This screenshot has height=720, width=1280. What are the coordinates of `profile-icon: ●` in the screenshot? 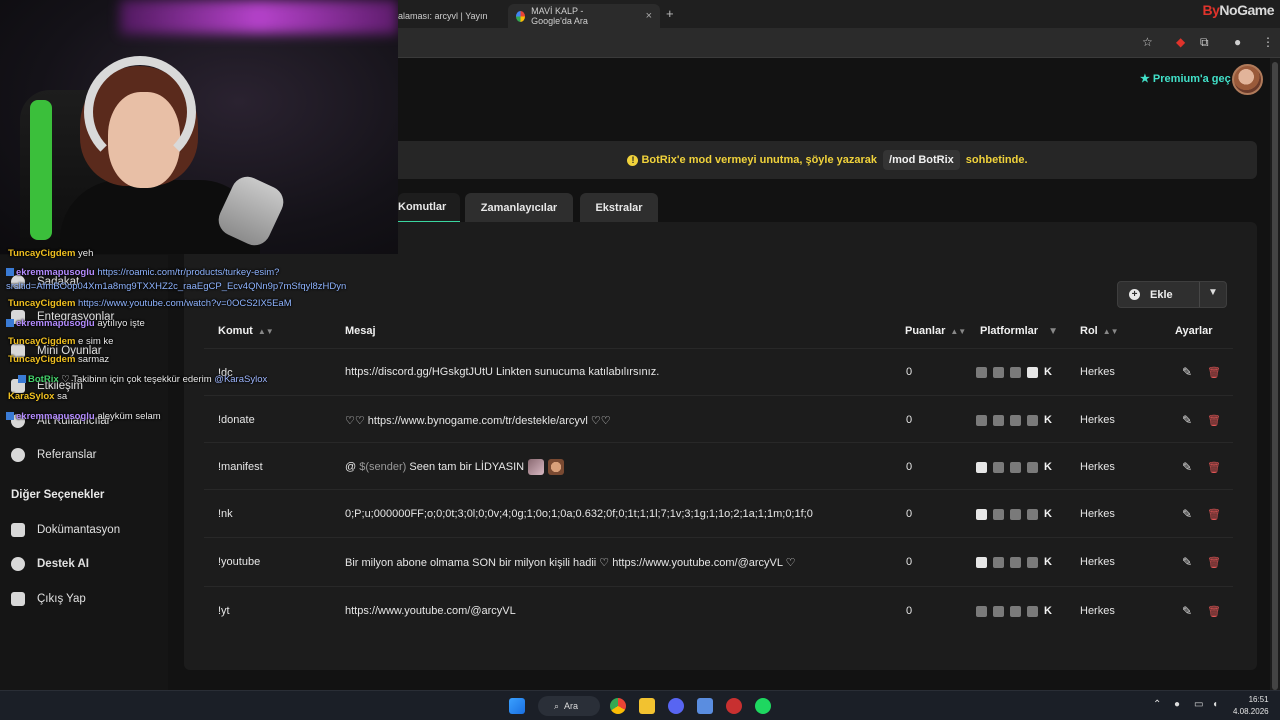 It's located at (1237, 42).